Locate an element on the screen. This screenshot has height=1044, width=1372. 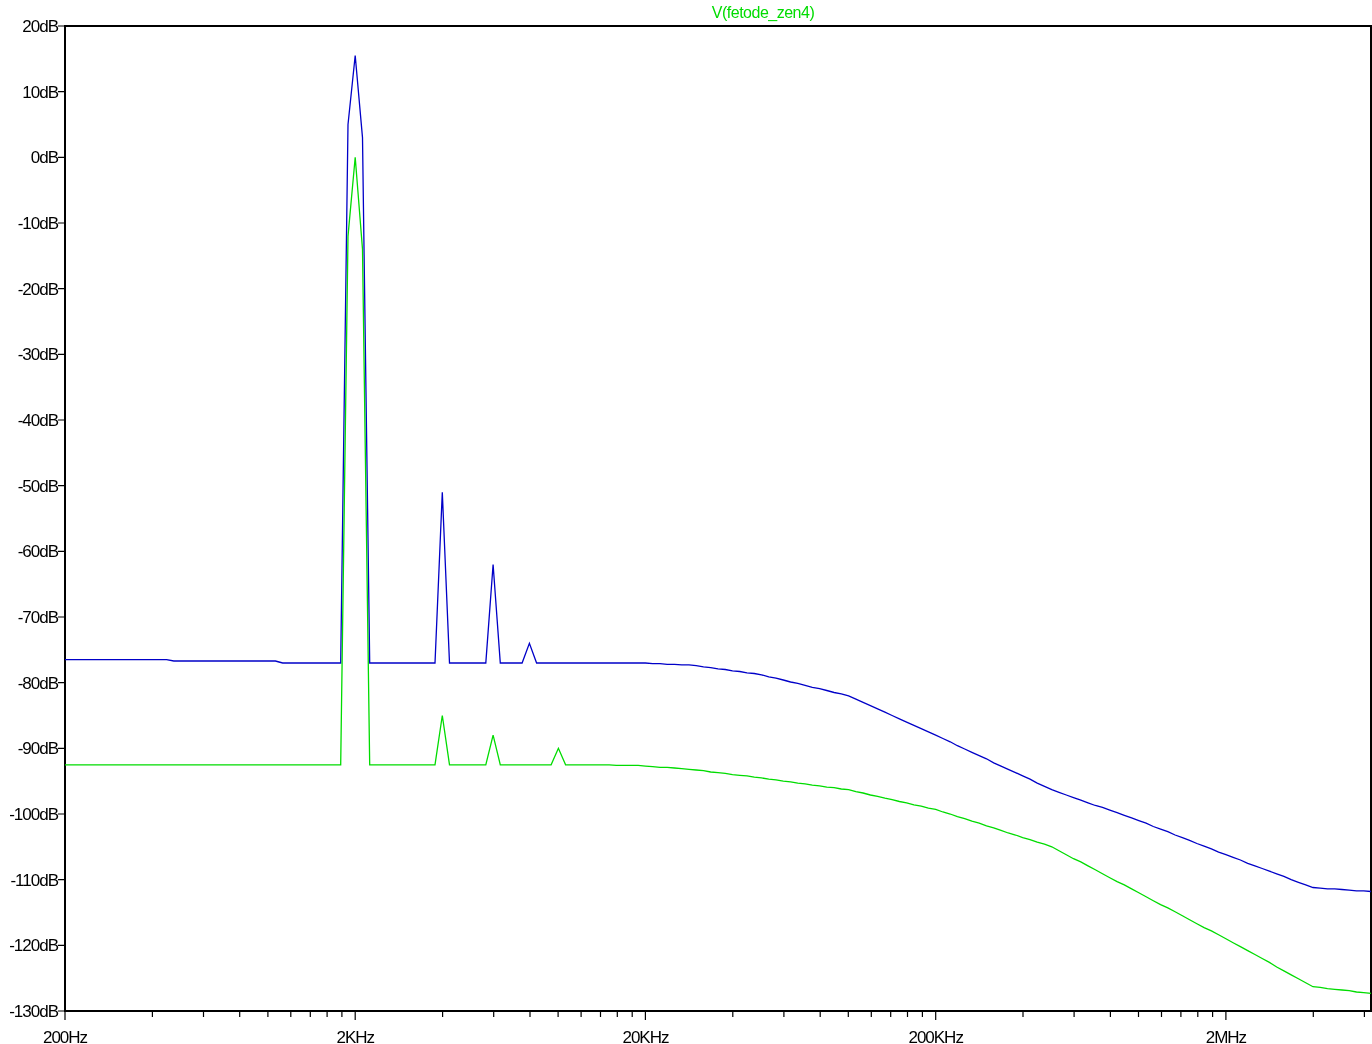
x-axis-label: 20KHz is located at coordinates (645, 1036).